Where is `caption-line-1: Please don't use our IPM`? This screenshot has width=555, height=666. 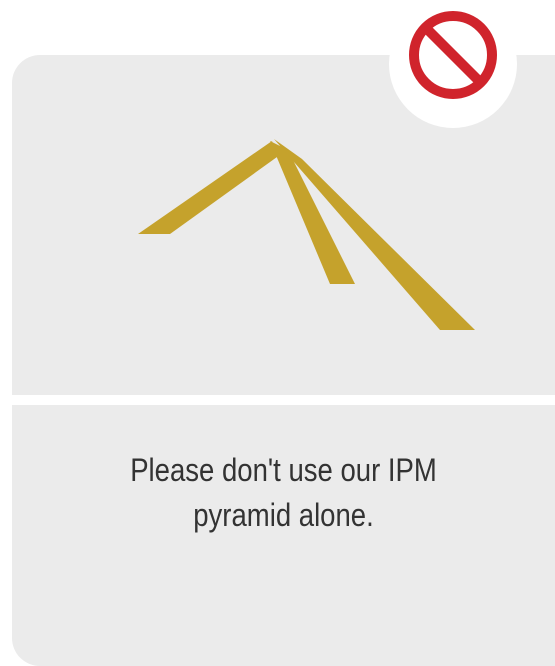 caption-line-1: Please don't use our IPM is located at coordinates (283, 470).